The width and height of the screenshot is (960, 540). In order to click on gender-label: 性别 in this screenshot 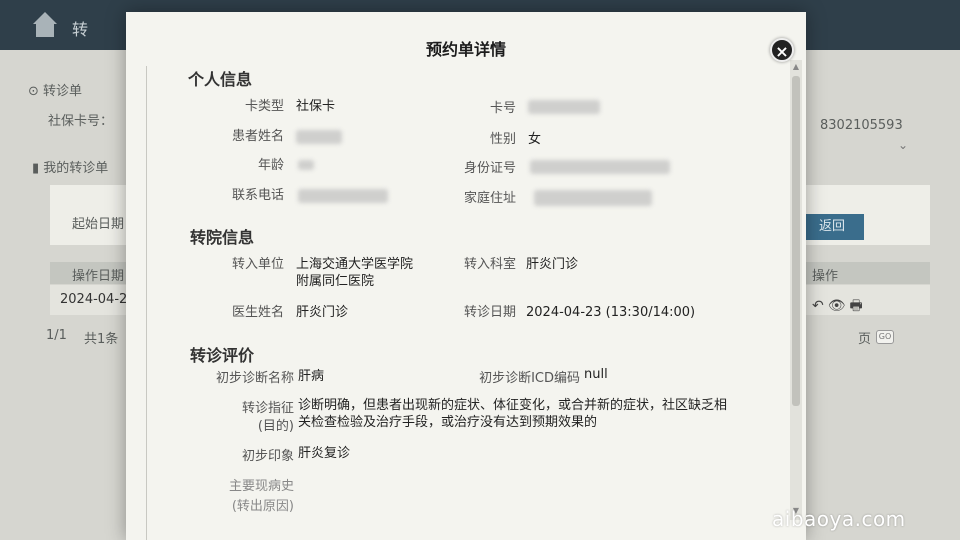, I will do `click(502, 139)`.